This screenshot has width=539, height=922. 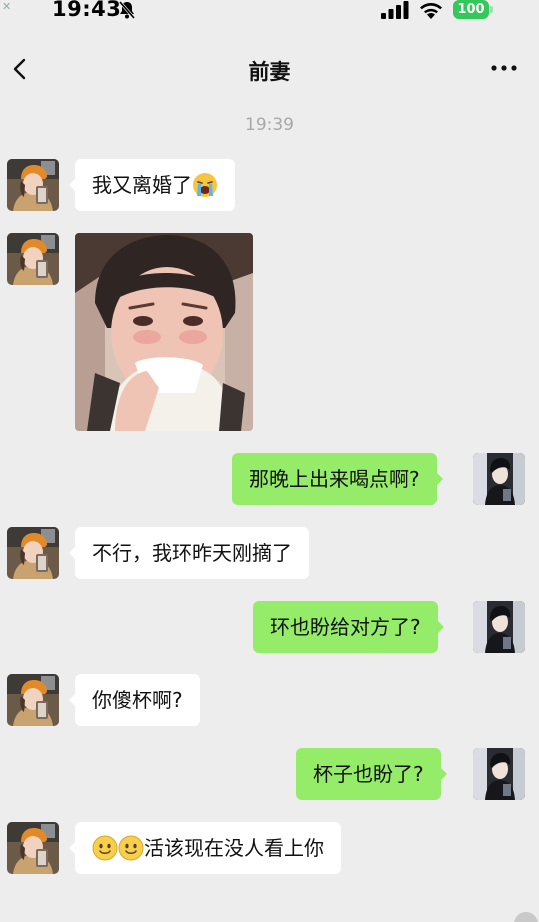 I want to click on message-text: 那晚上出来喝点啊?, so click(x=334, y=479).